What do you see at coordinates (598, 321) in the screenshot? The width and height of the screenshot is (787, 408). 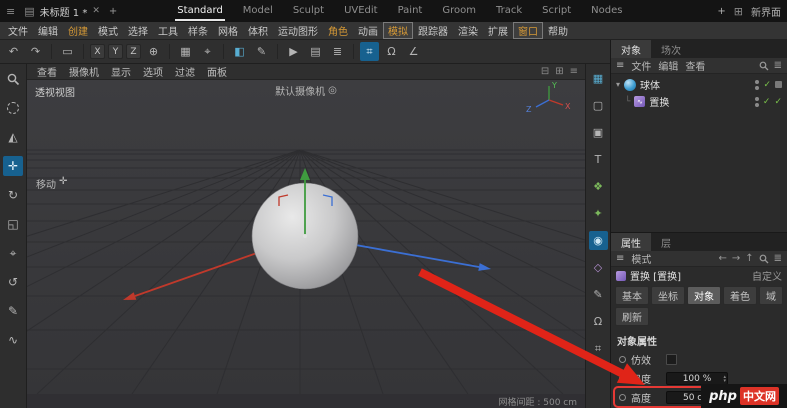 I see `strip-magnet-icon: Ω` at bounding box center [598, 321].